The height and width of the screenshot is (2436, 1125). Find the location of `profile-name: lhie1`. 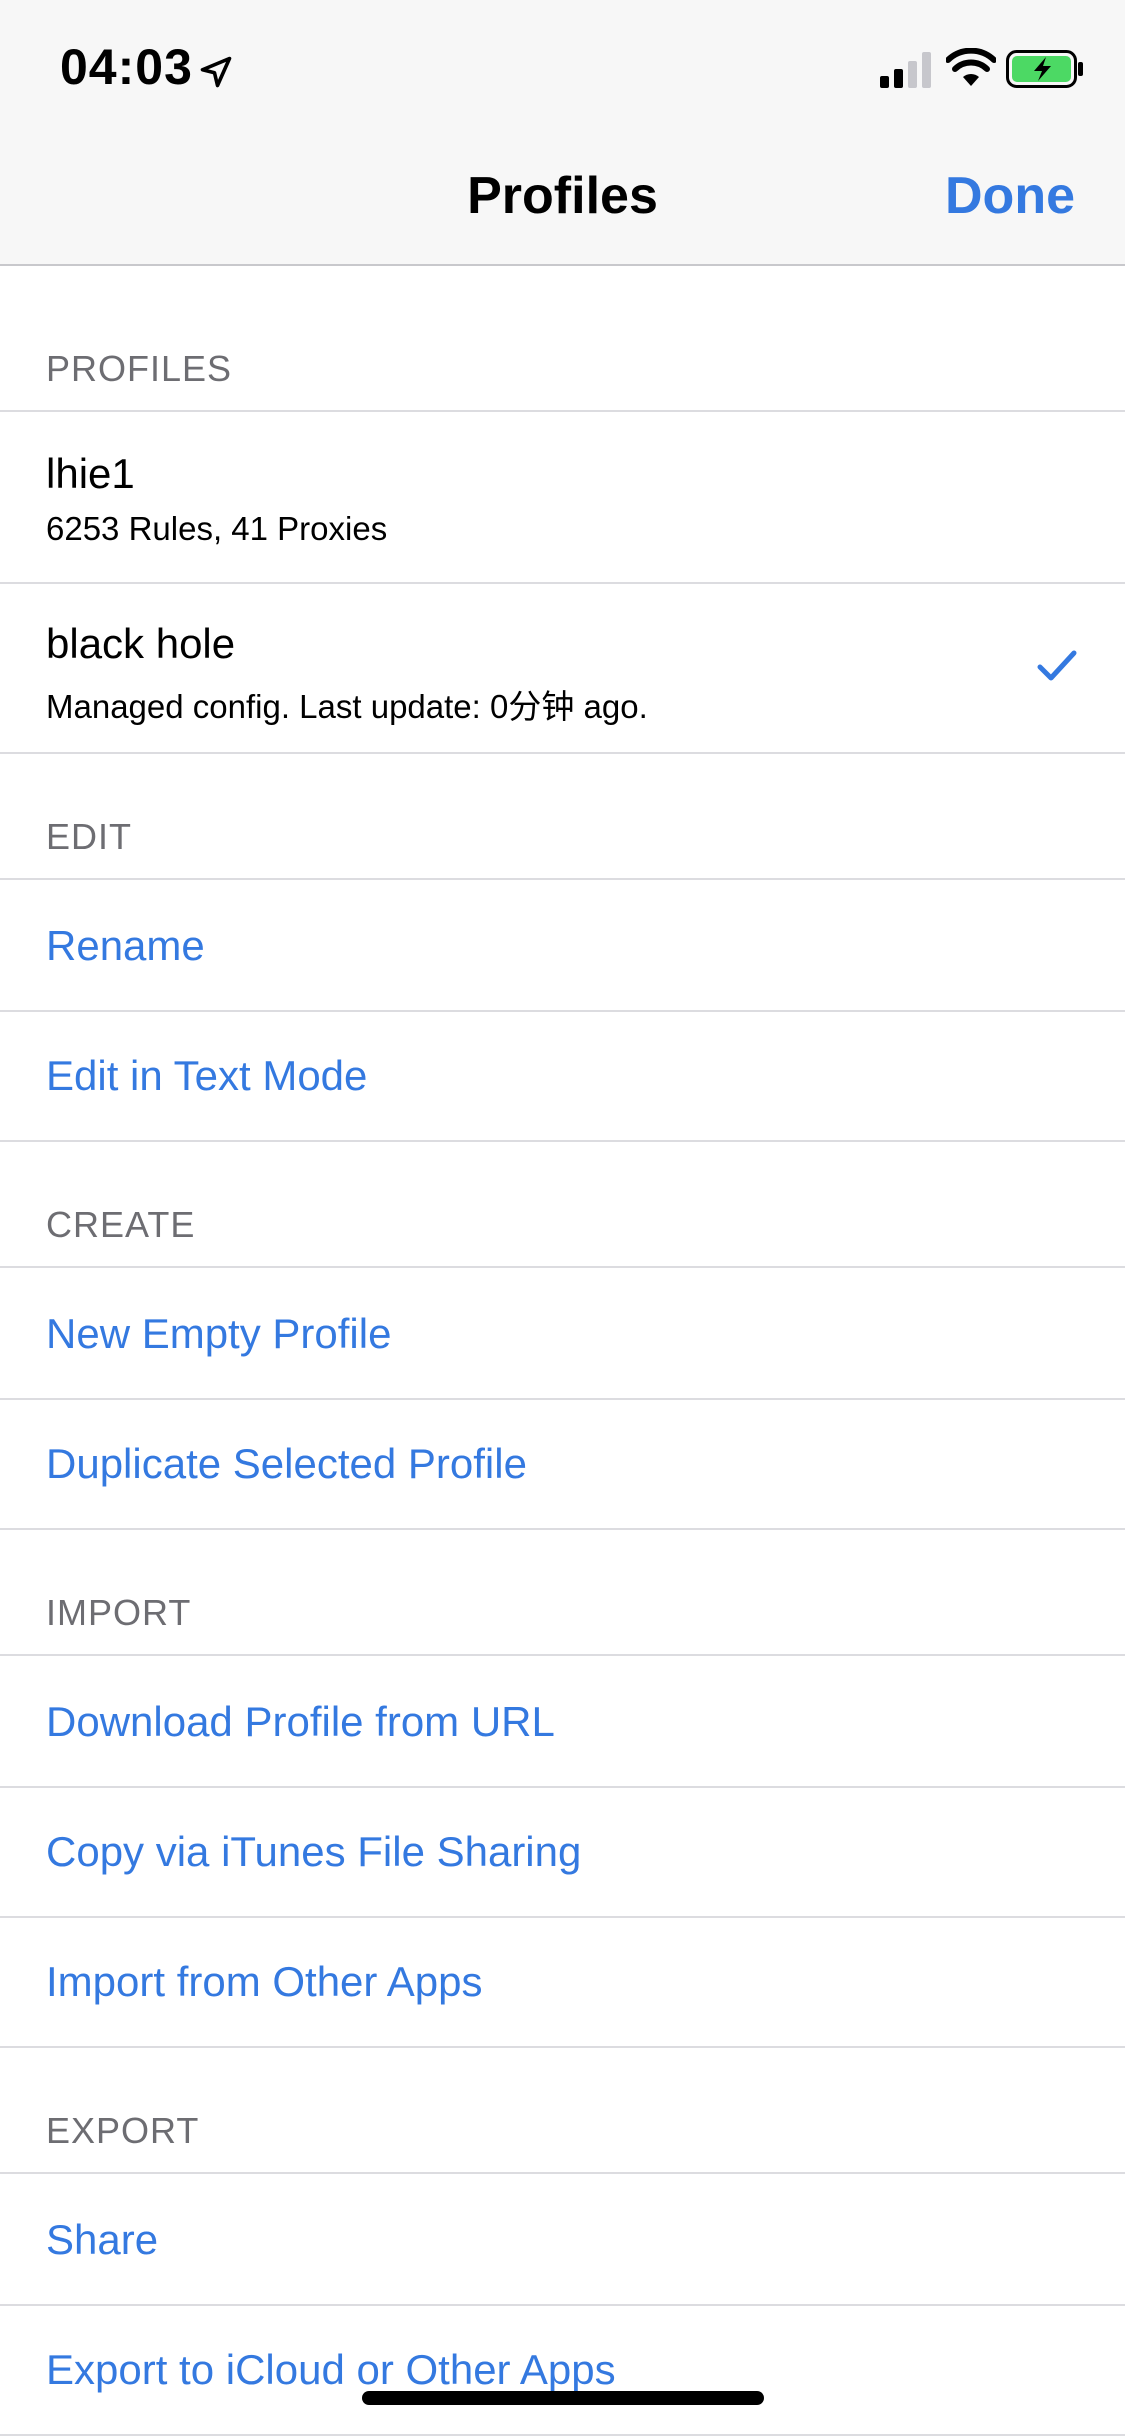

profile-name: lhie1 is located at coordinates (90, 473).